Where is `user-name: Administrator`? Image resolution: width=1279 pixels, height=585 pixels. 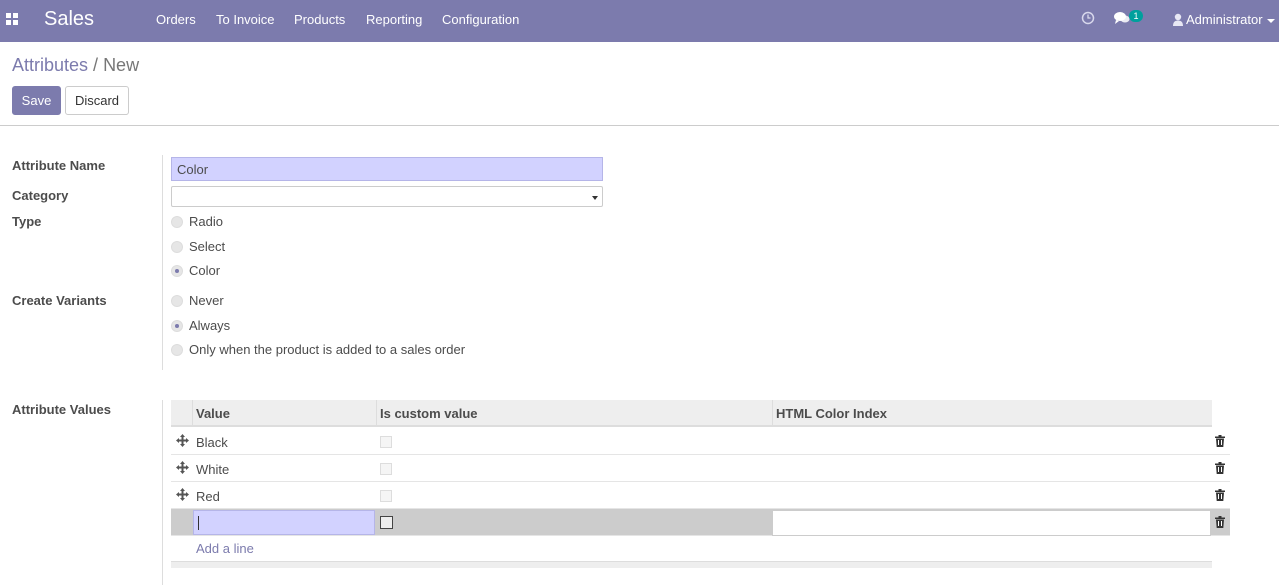 user-name: Administrator is located at coordinates (1224, 19).